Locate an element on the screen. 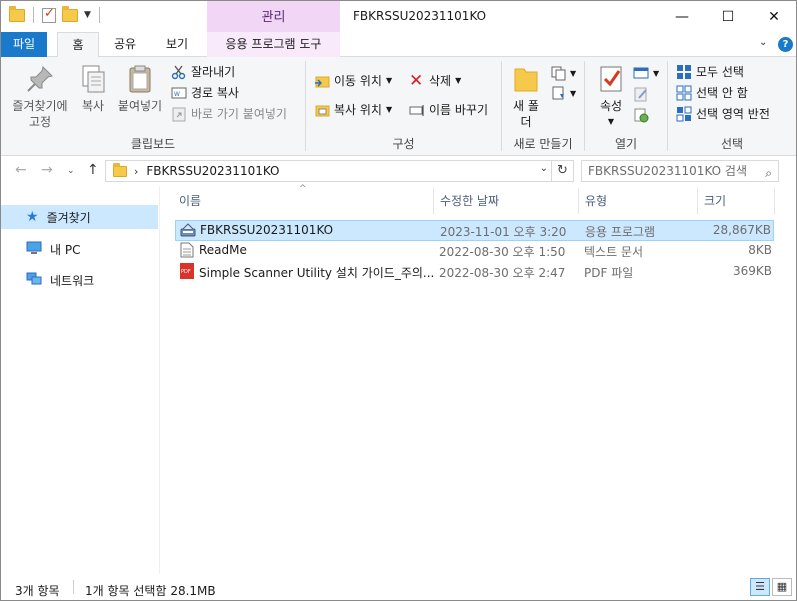 The image size is (797, 601). organize-group-label: 구성 is located at coordinates (403, 144).